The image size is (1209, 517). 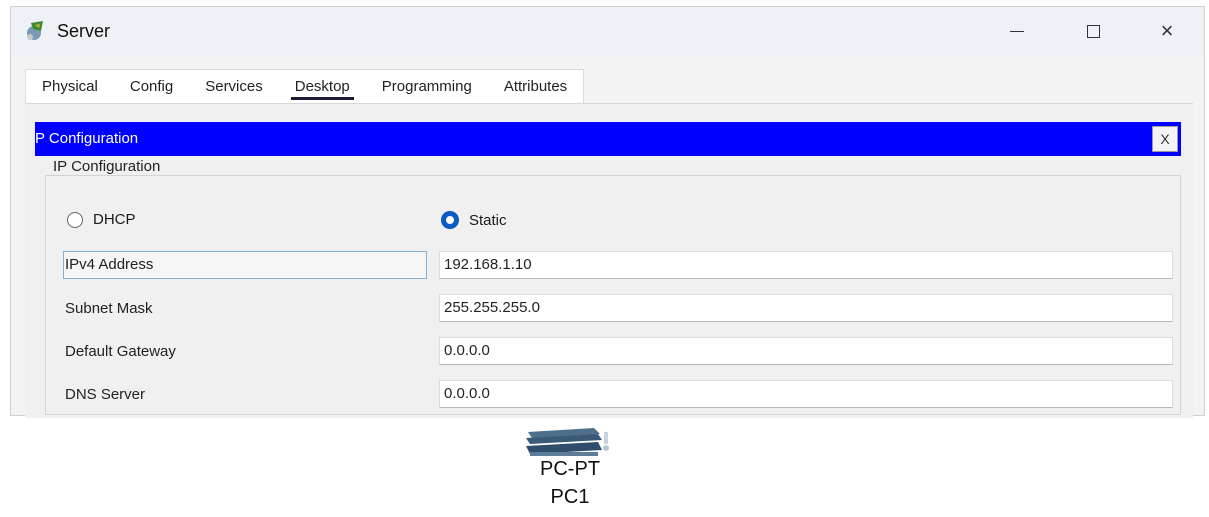 What do you see at coordinates (87, 138) in the screenshot?
I see `panel-header-title: P Configuration` at bounding box center [87, 138].